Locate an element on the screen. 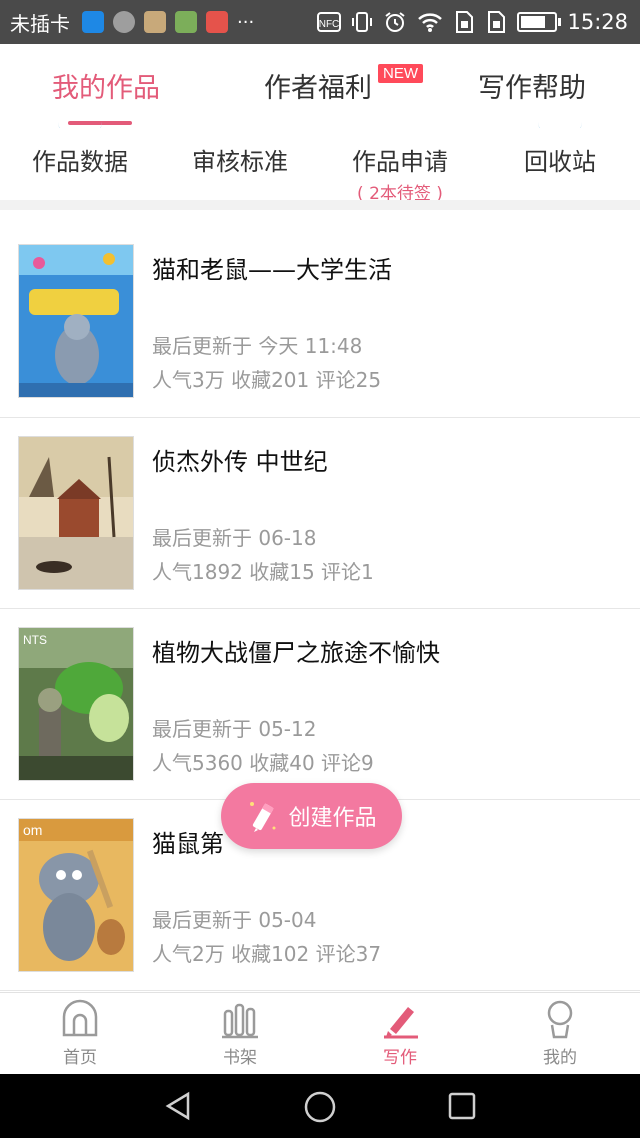 Image resolution: width=640 pixels, height=1138 pixels. sub-menu: 作品数据 审核标准 作品申请 ( 2本待签 ) 回收站 is located at coordinates (320, 166).